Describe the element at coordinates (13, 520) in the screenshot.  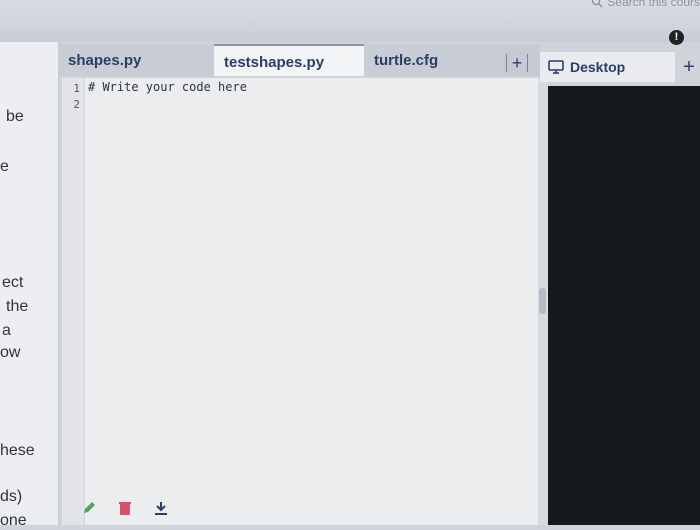
I see `instruction-fragment: one` at that location.